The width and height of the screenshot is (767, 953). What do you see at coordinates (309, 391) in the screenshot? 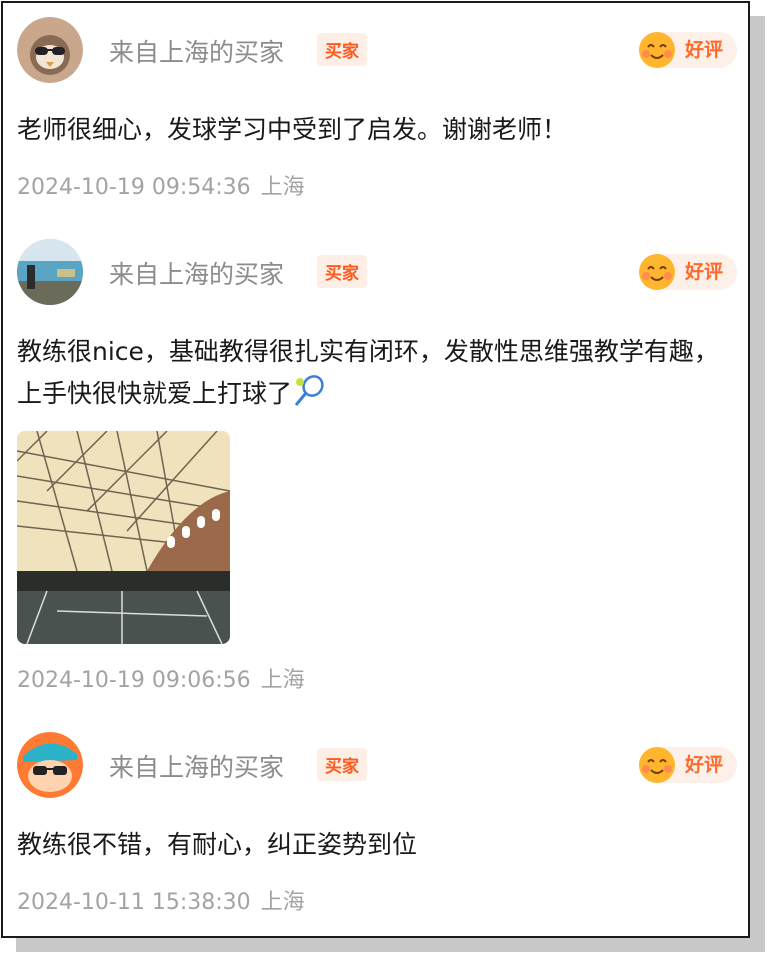
I see `tennis-racket-icon` at bounding box center [309, 391].